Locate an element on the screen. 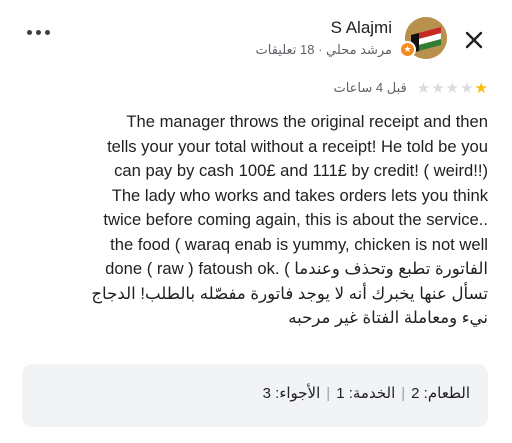 This screenshot has height=443, width=512. star-rating: ★ ★ ★ ★ ★ is located at coordinates (452, 88).